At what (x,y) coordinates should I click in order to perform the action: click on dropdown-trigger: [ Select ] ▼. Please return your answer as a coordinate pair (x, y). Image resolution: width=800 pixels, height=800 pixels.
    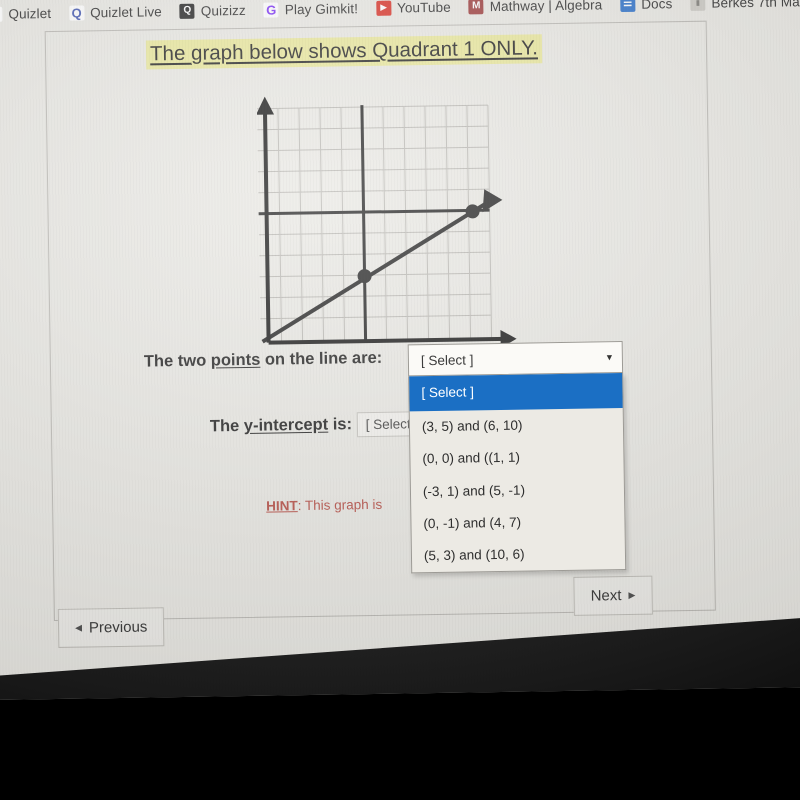
    Looking at the image, I should click on (515, 359).